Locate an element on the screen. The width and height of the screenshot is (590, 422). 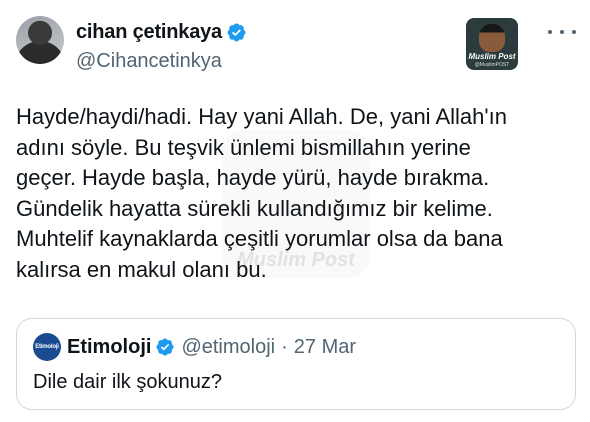
source-badge-photo is located at coordinates (492, 38).